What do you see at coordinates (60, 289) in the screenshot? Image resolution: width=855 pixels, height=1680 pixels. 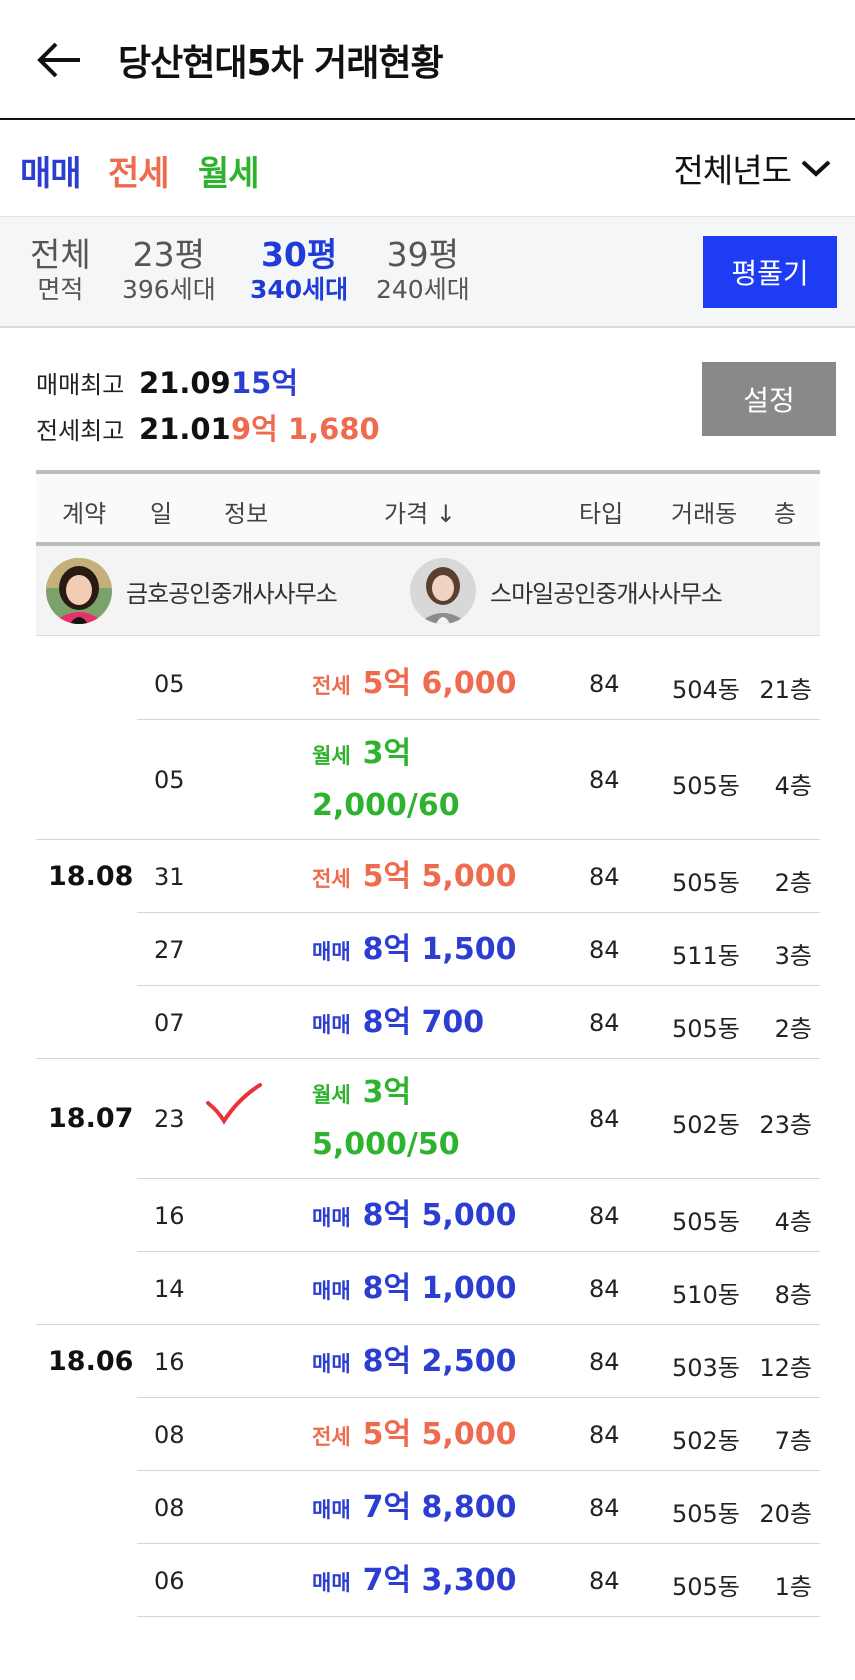 I see `area-sub: 면적` at bounding box center [60, 289].